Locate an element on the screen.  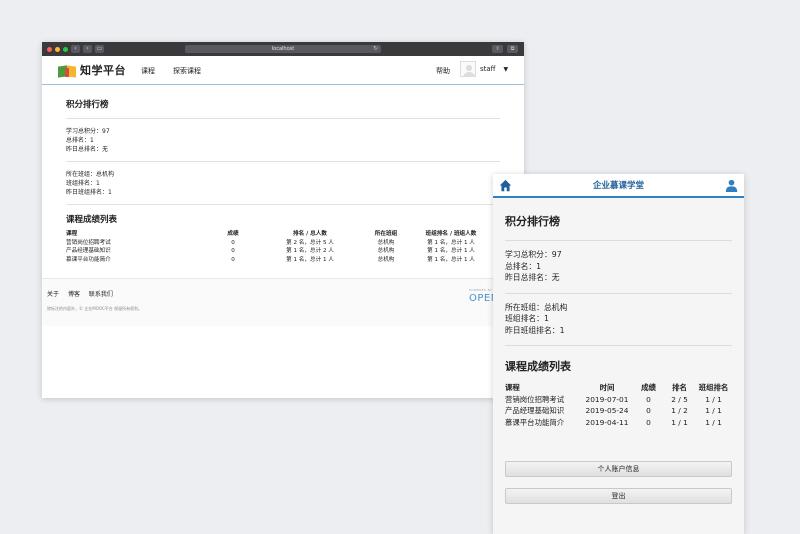
table-header: 课程 成绩 排名 / 总人数 所在班组 班组排名 / 班组人数 is located at coordinates (283, 234).